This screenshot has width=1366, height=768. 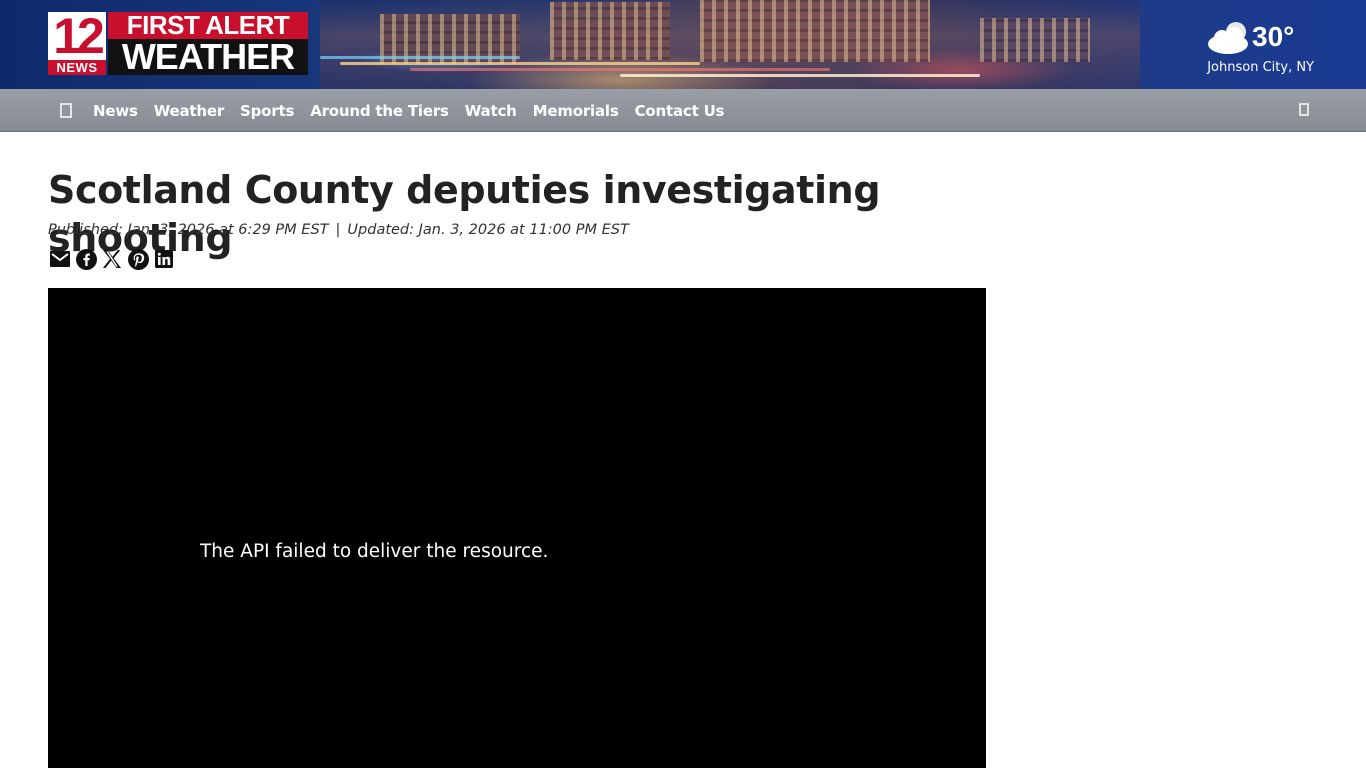 What do you see at coordinates (491, 111) in the screenshot?
I see `nav-item-watch: Watch` at bounding box center [491, 111].